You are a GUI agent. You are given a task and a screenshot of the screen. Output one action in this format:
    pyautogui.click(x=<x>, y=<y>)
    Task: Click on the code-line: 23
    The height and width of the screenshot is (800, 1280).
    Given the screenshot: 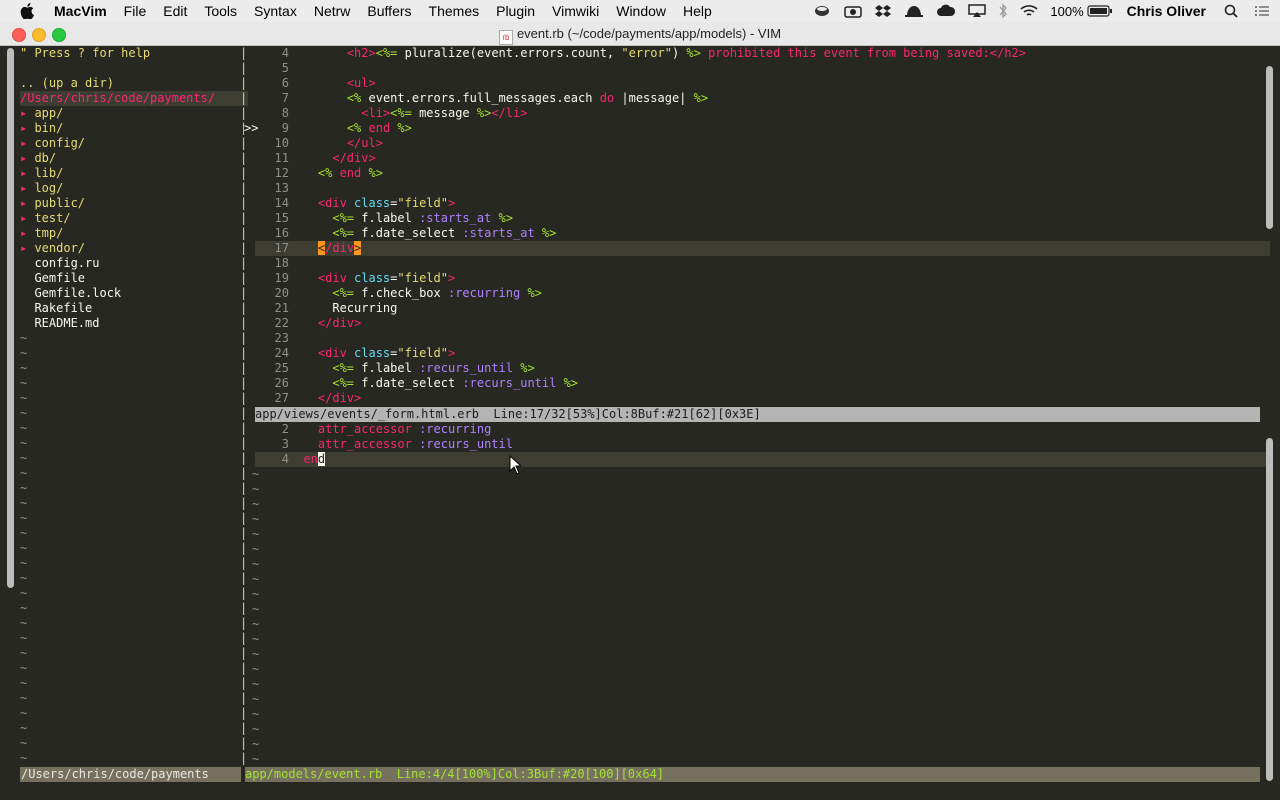 What is the action you would take?
    pyautogui.click(x=762, y=338)
    